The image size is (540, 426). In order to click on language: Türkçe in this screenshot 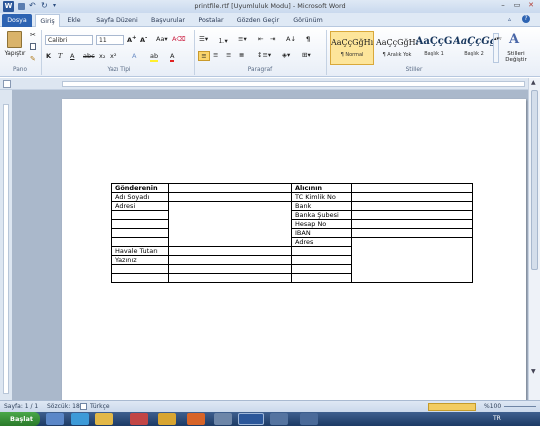, I will do `click(100, 406)`.